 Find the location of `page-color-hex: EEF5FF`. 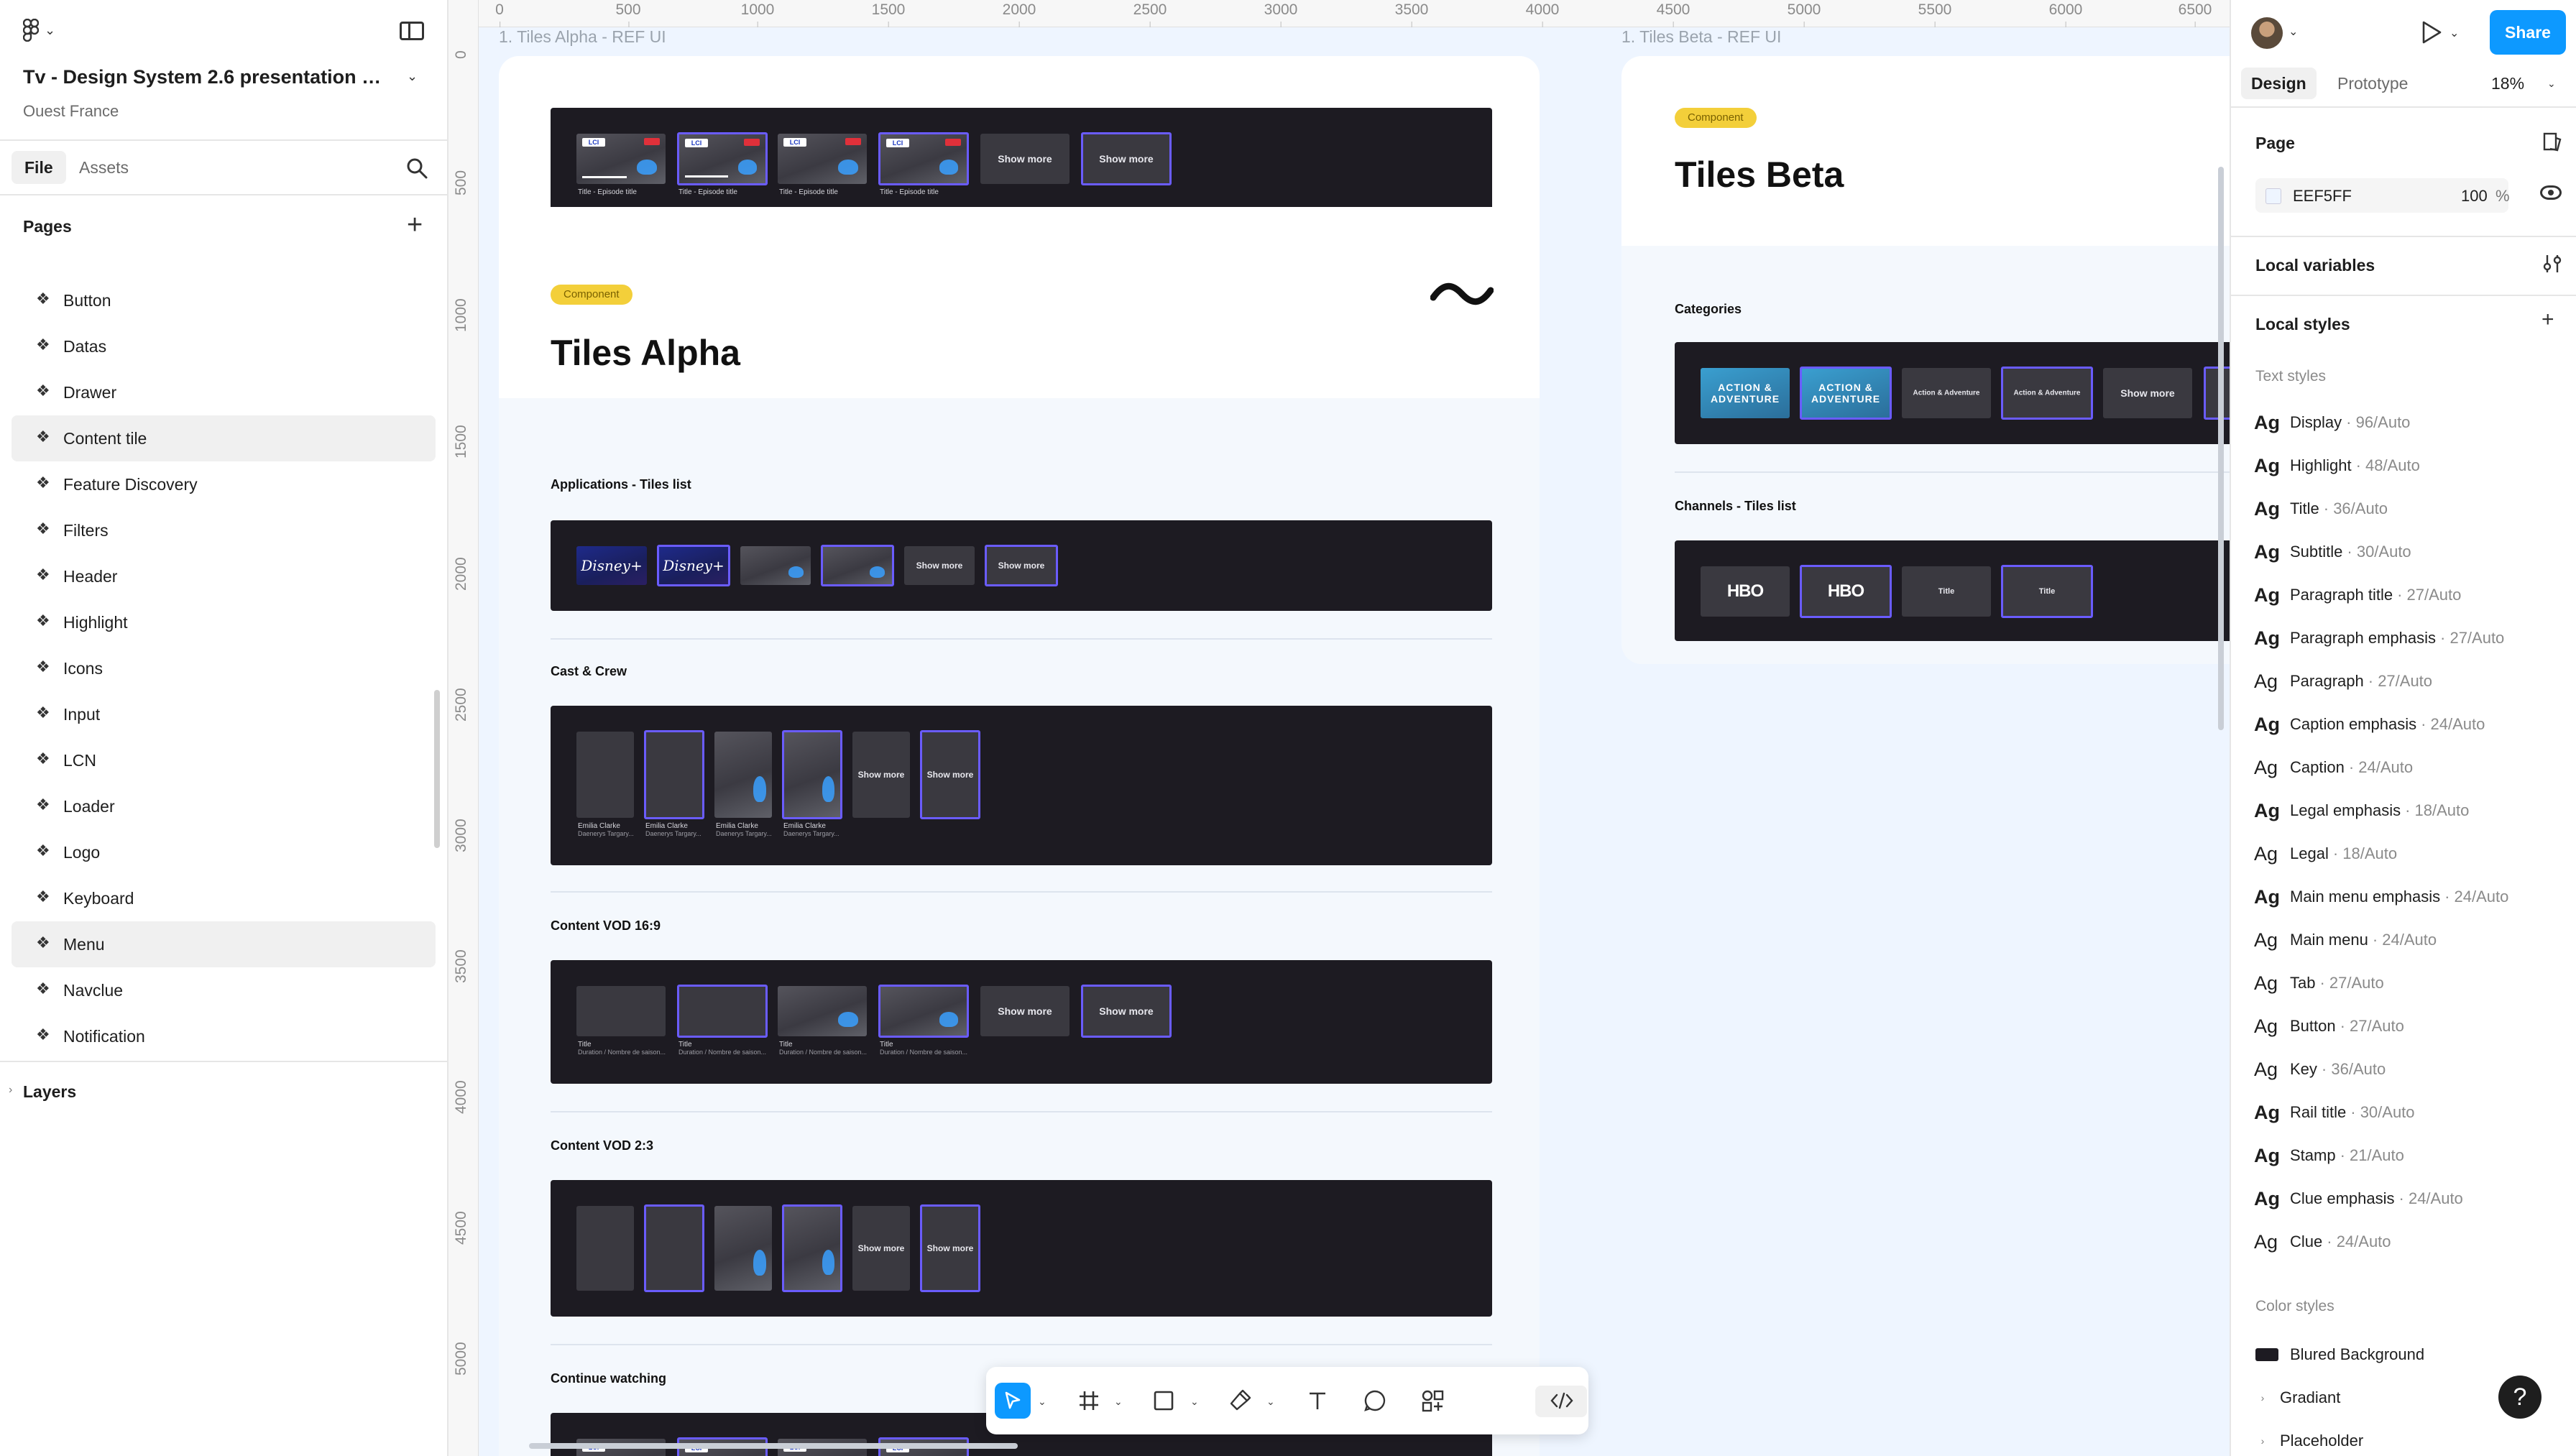

page-color-hex: EEF5FF is located at coordinates (2322, 196).